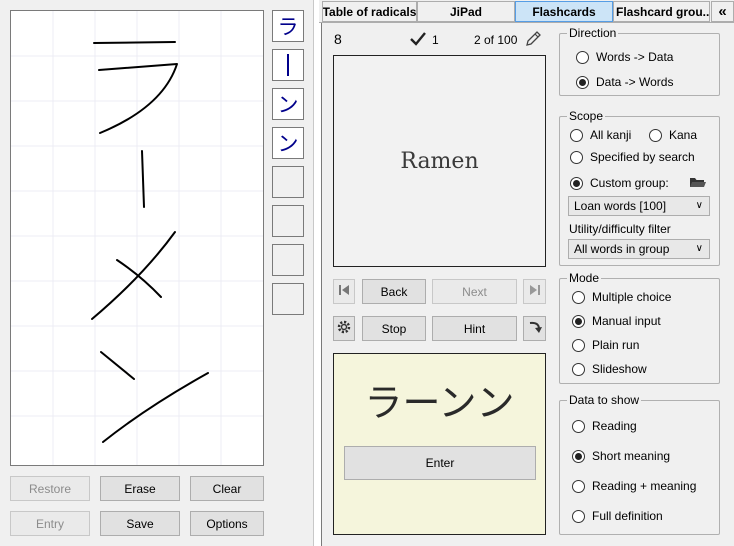 The height and width of the screenshot is (546, 734). What do you see at coordinates (635, 82) in the screenshot?
I see `option-label: Data -> Words` at bounding box center [635, 82].